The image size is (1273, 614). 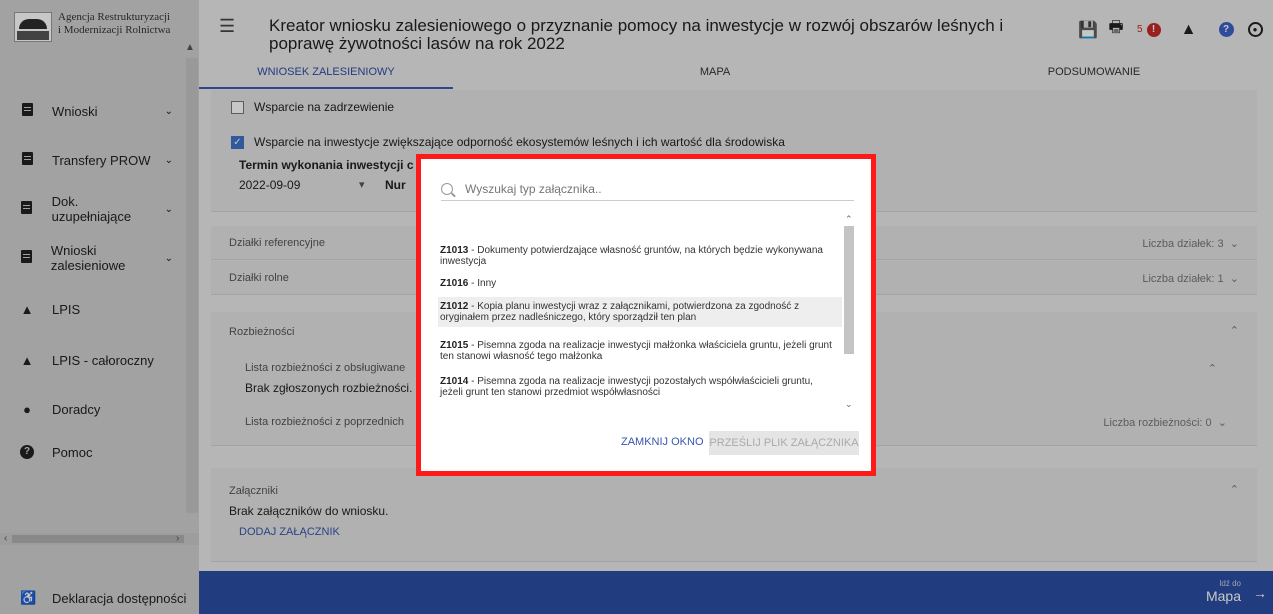 What do you see at coordinates (849, 404) in the screenshot?
I see `scroll-down-icon: ⌄` at bounding box center [849, 404].